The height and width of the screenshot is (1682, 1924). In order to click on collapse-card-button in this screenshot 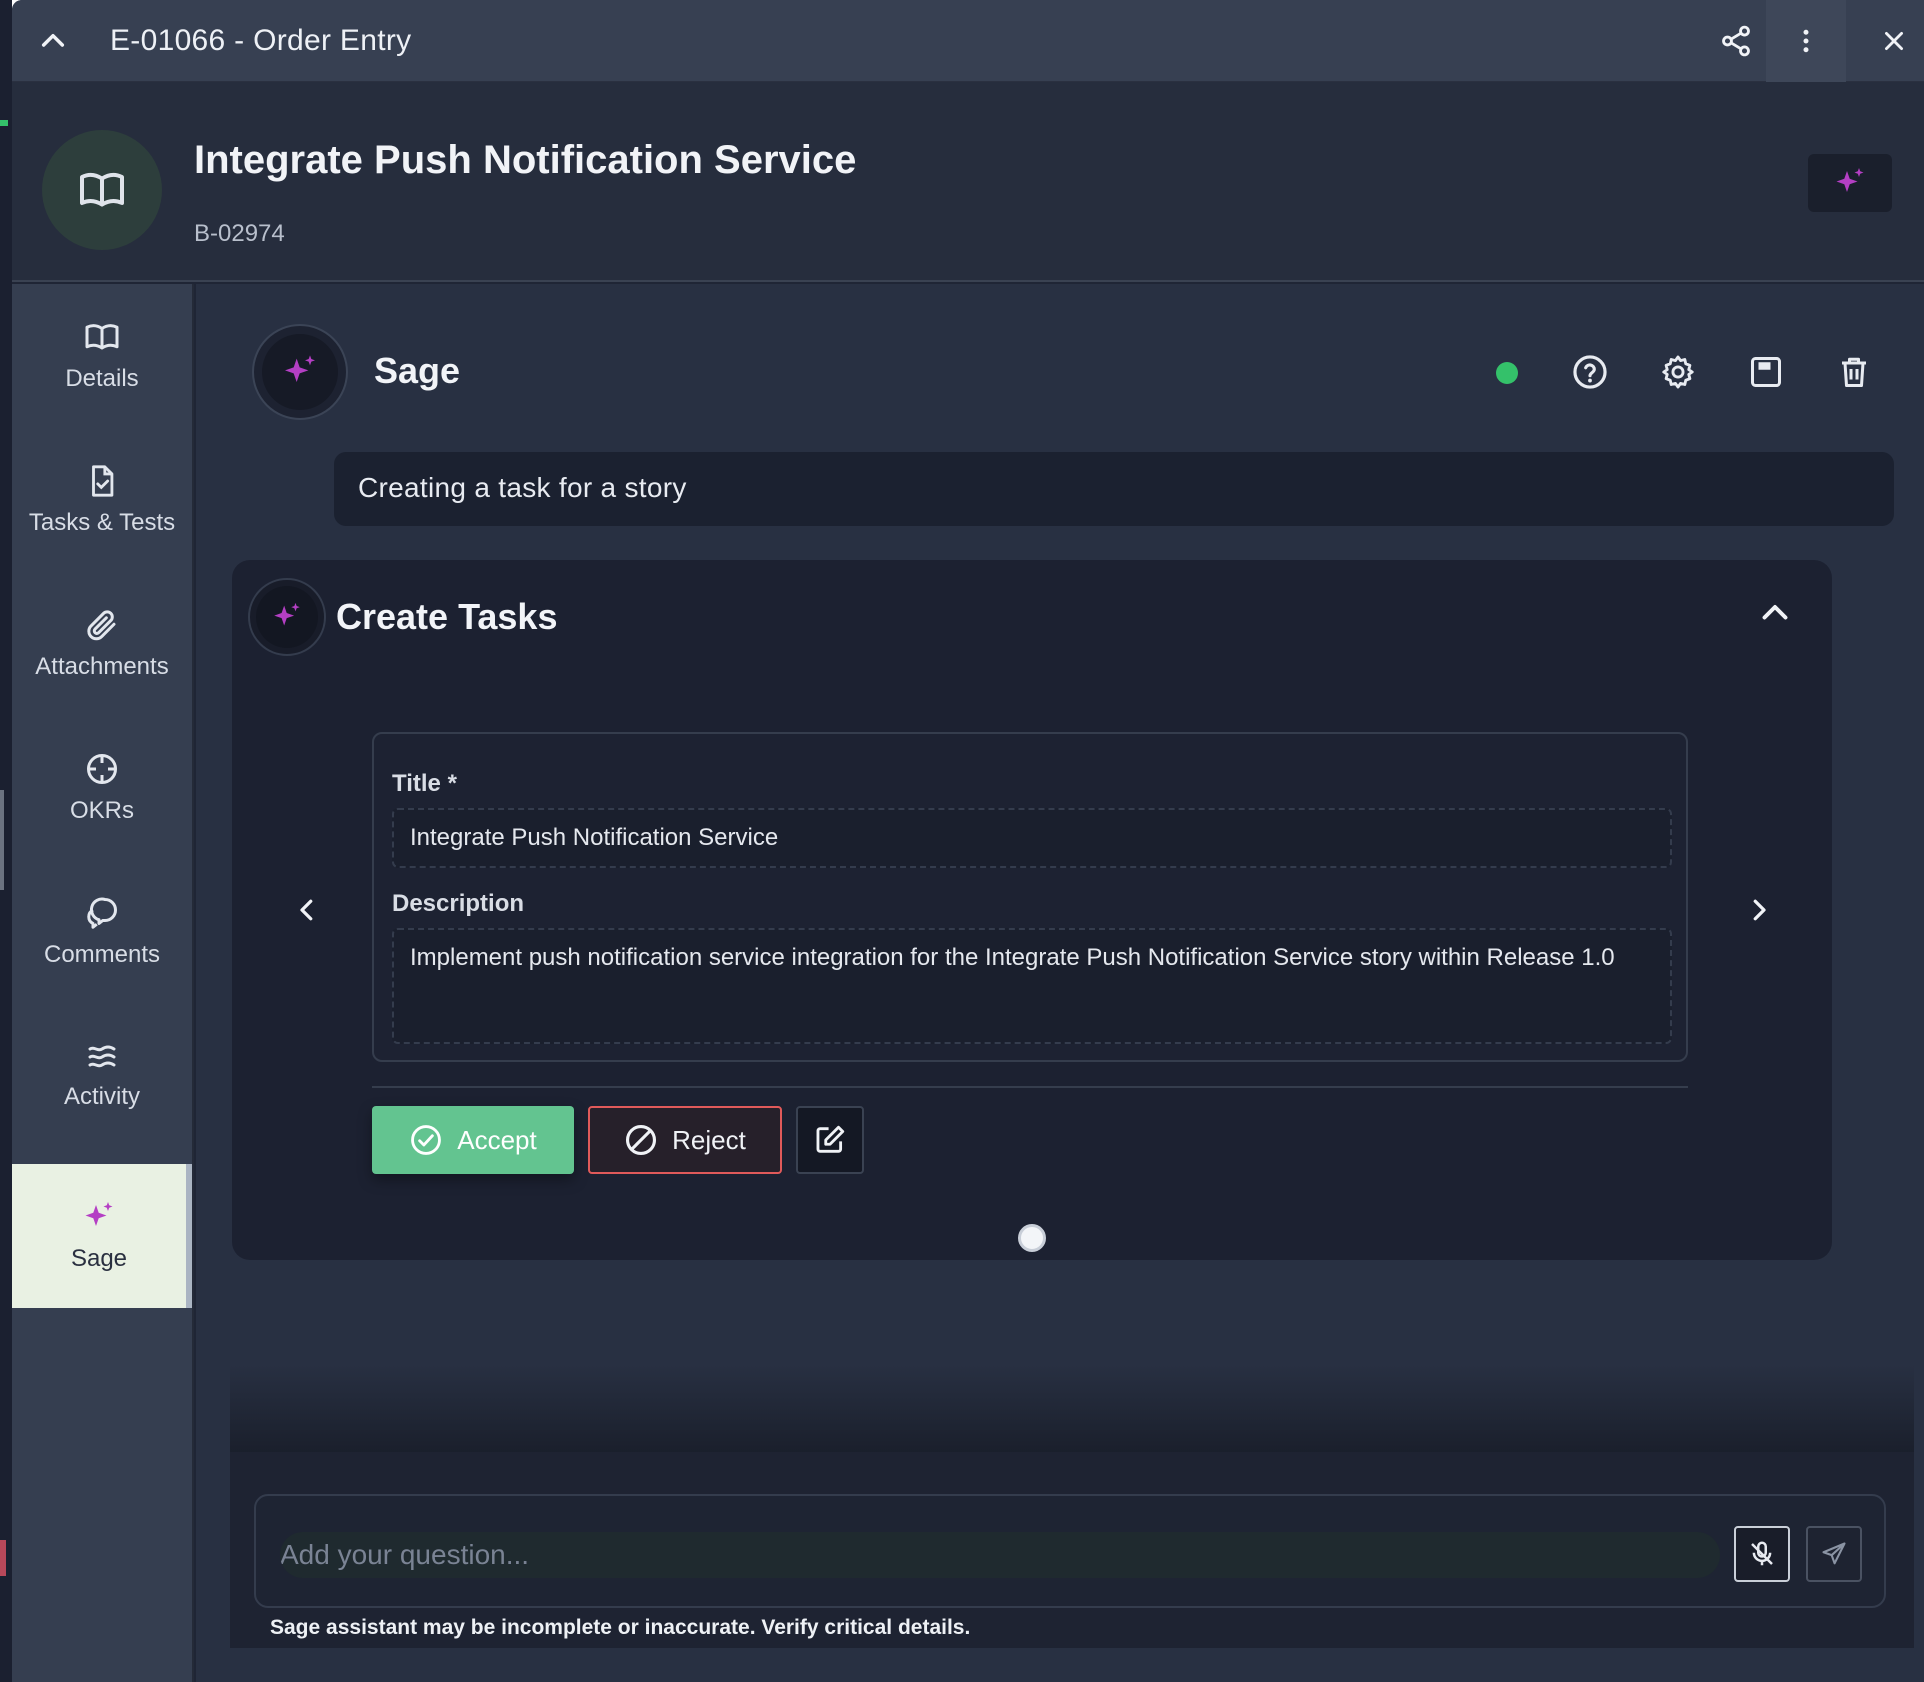, I will do `click(1775, 613)`.